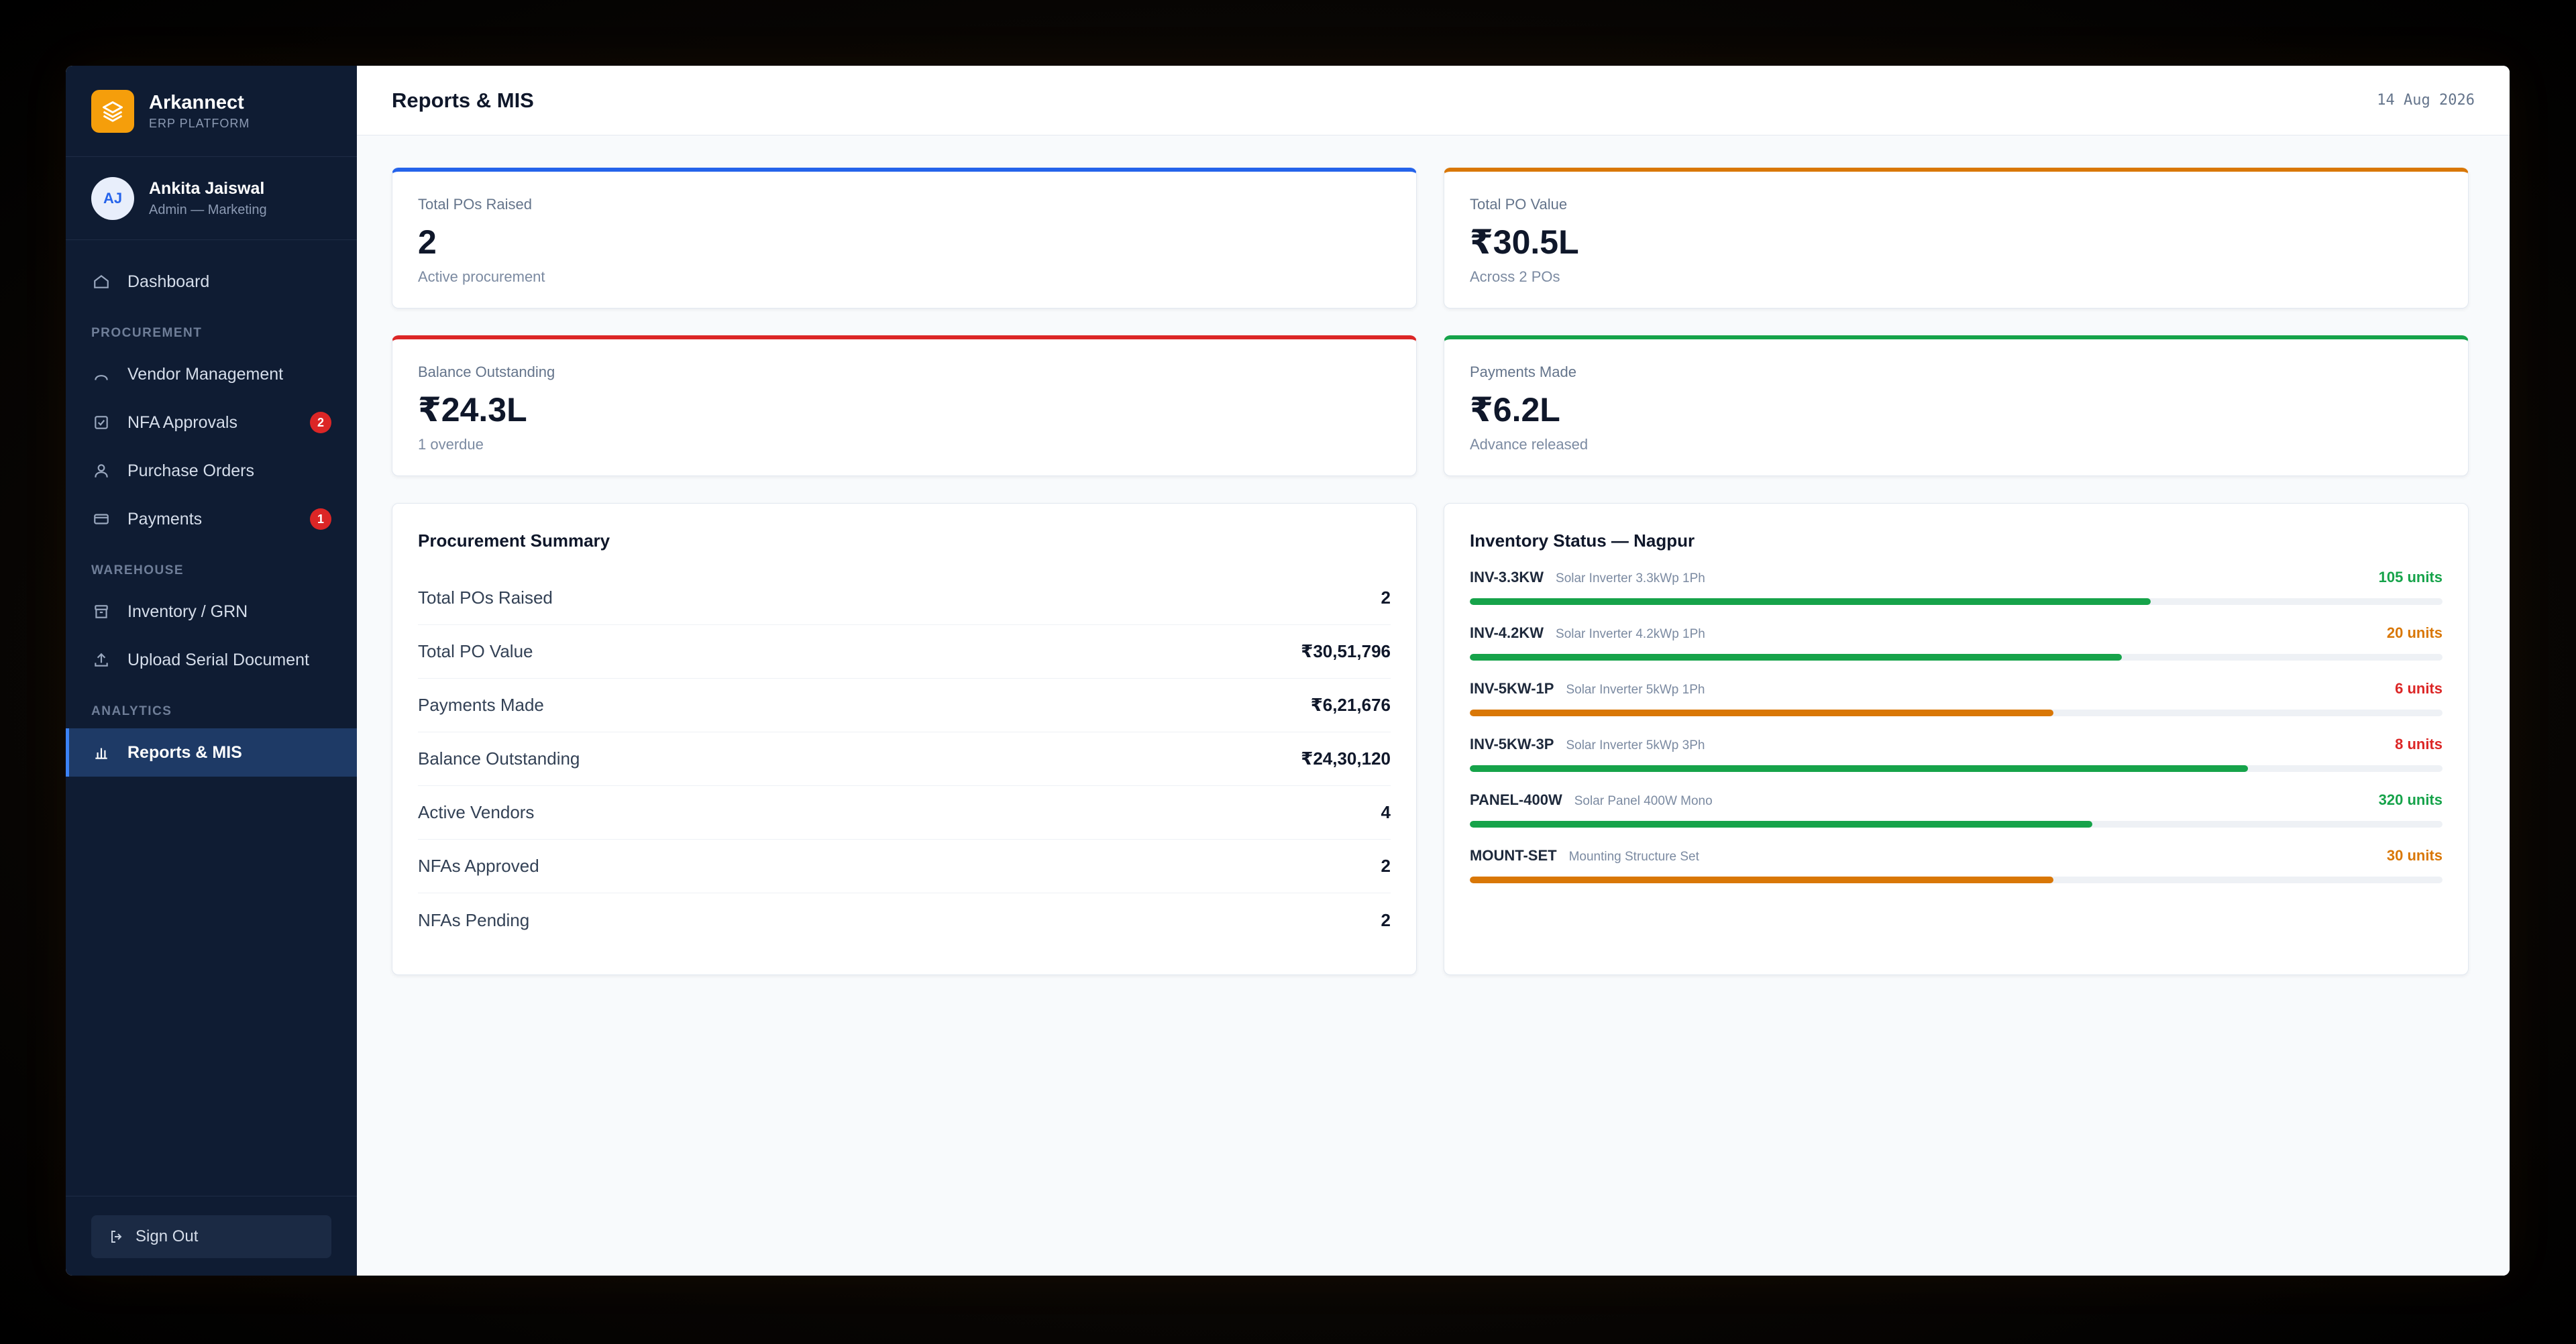 Image resolution: width=2576 pixels, height=1344 pixels. What do you see at coordinates (112, 198) in the screenshot?
I see `avatar: AJ` at bounding box center [112, 198].